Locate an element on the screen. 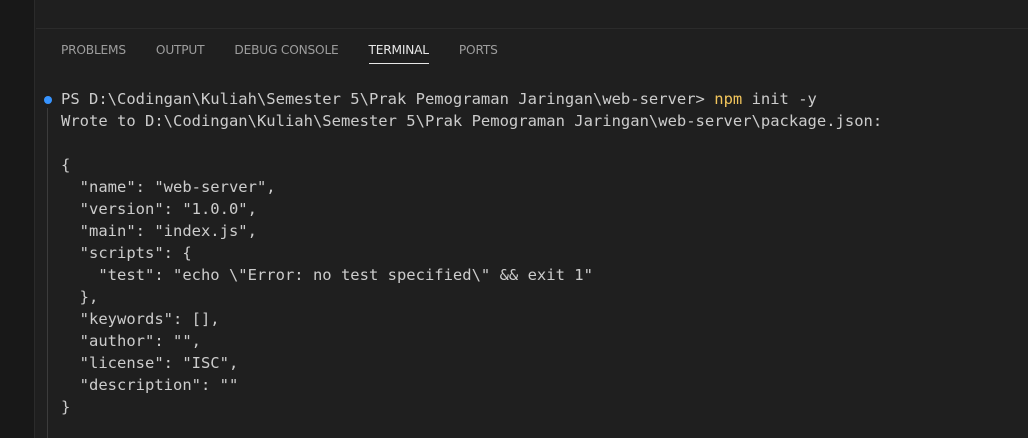 The height and width of the screenshot is (438, 1028). terminal-output-line: "main": "index.js", is located at coordinates (159, 231).